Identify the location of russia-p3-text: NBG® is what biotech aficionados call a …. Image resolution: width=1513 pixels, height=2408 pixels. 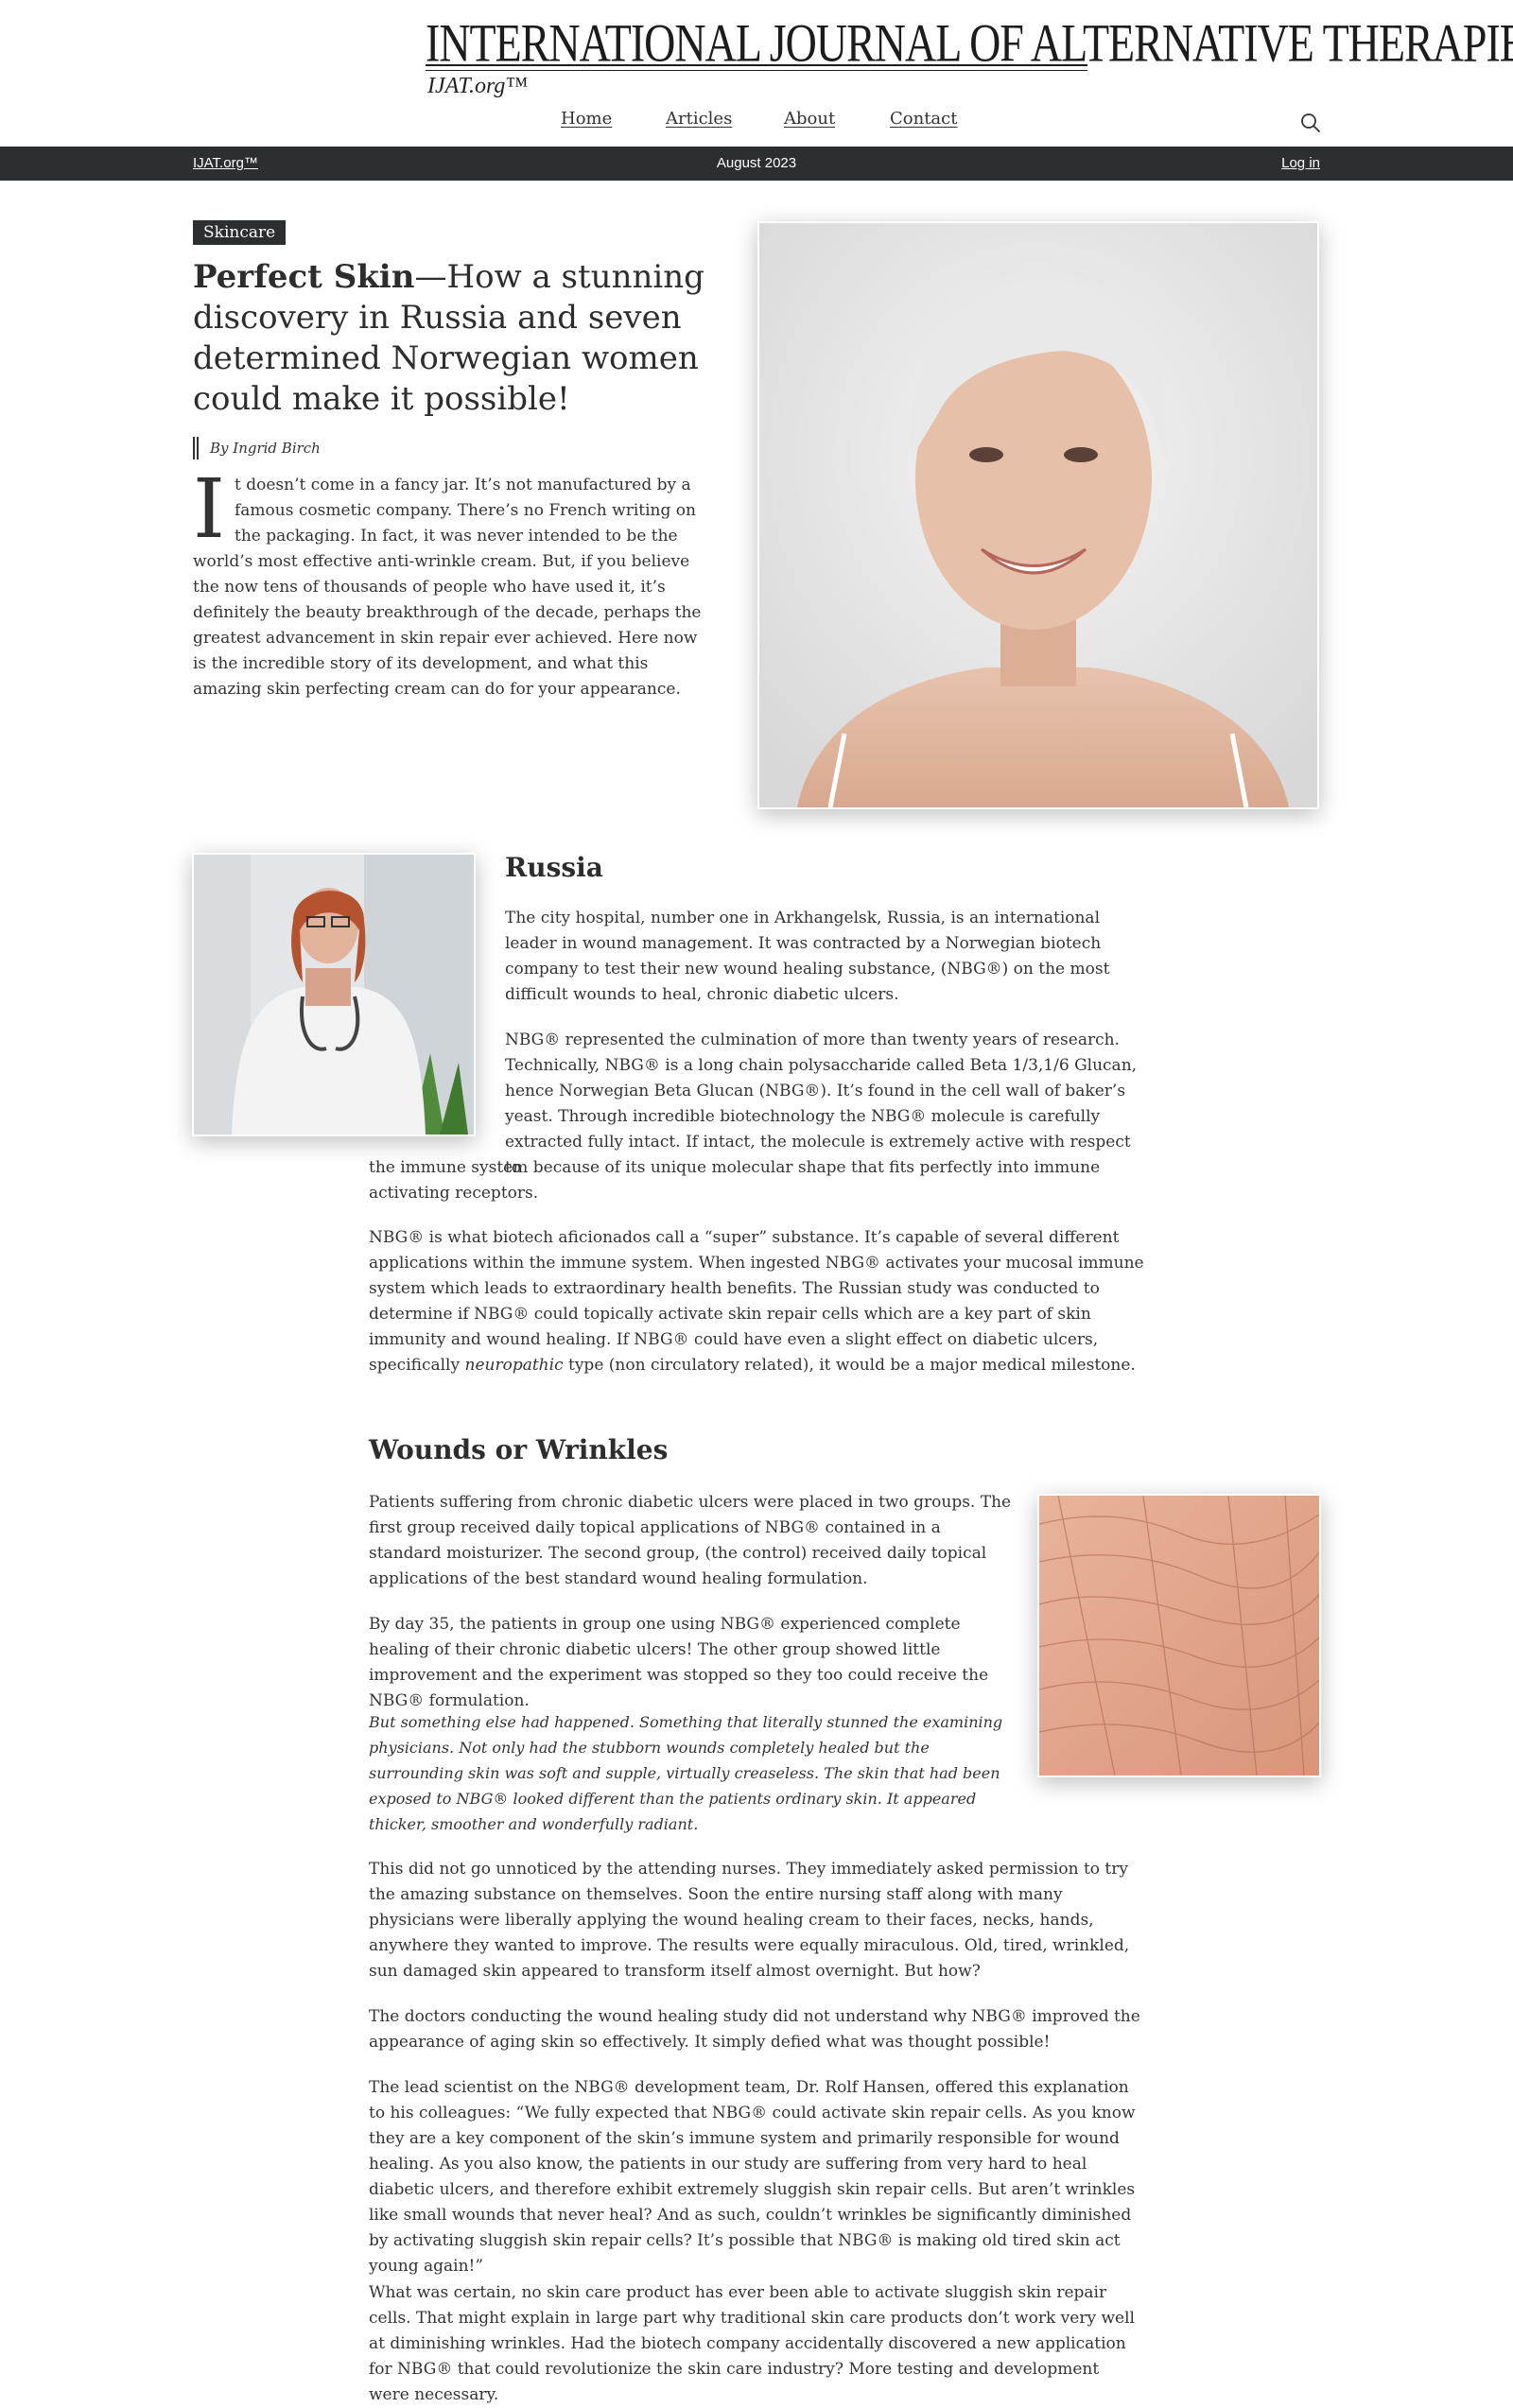
(756, 1301).